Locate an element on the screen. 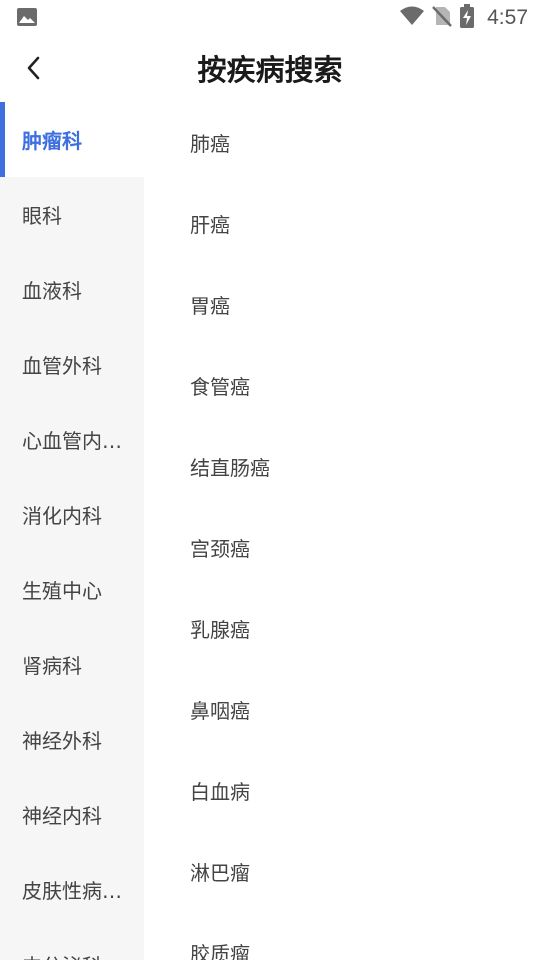 The width and height of the screenshot is (540, 960). sidebar-item-label: 血液科 is located at coordinates (52, 291).